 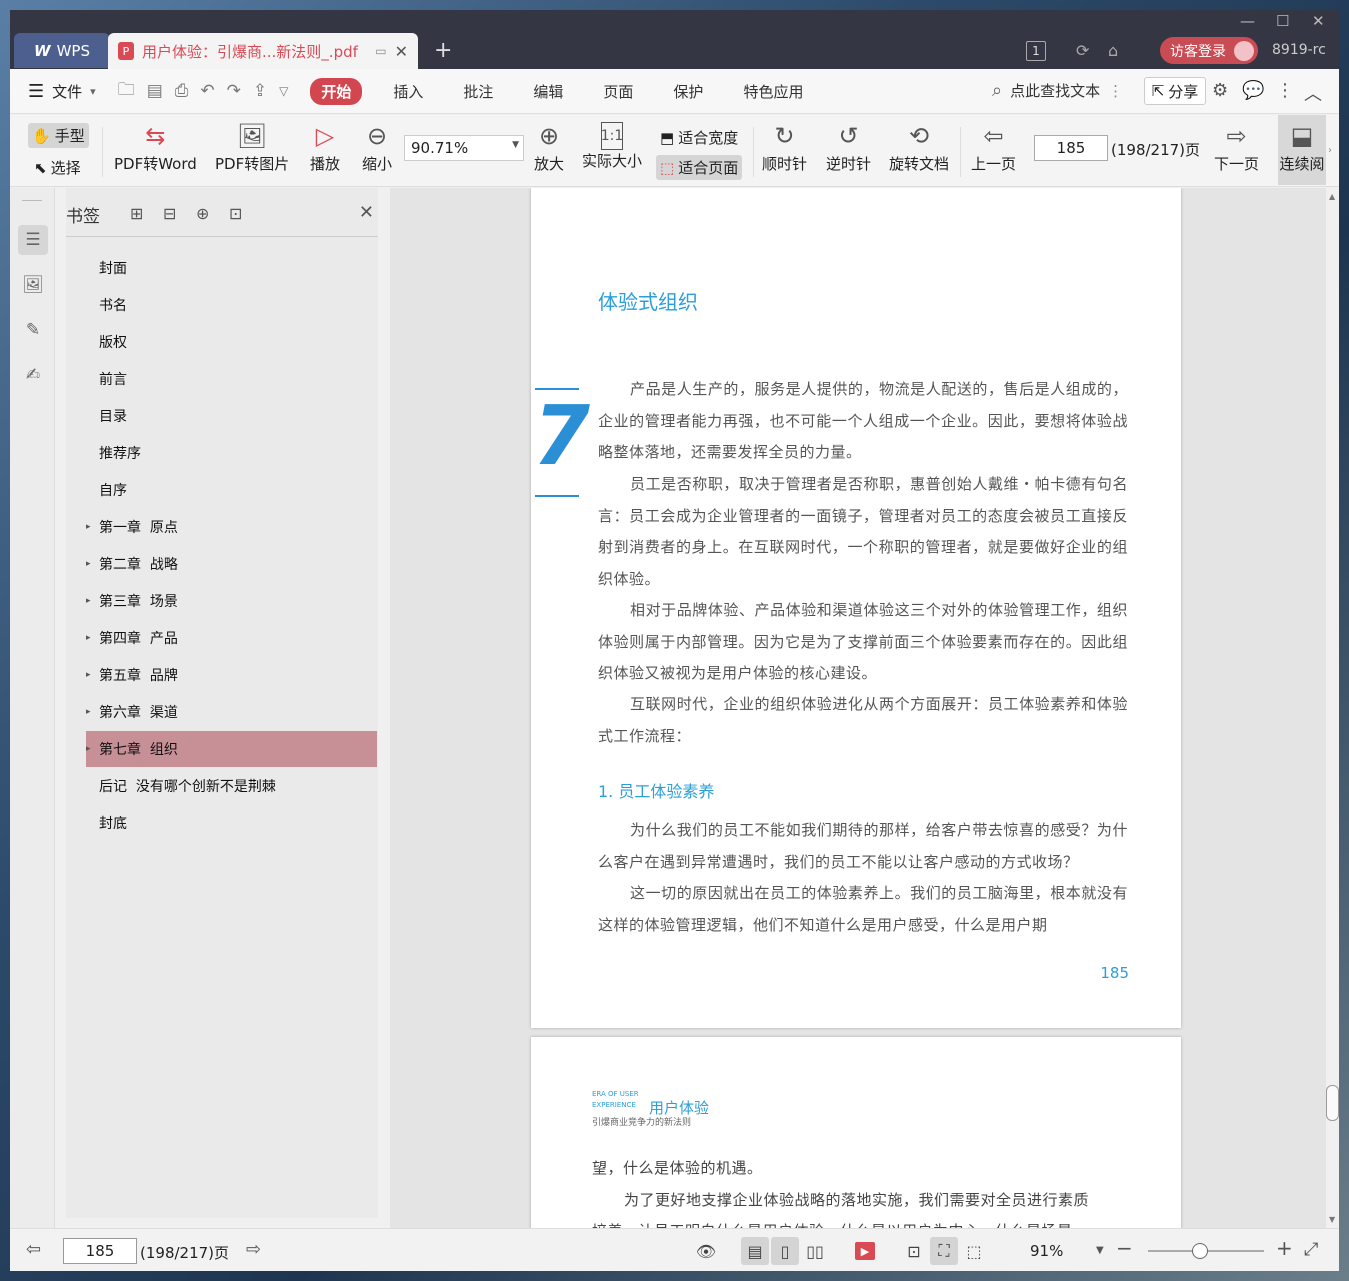 I want to click on scroll-down-icon: ▼, so click(x=1332, y=1219).